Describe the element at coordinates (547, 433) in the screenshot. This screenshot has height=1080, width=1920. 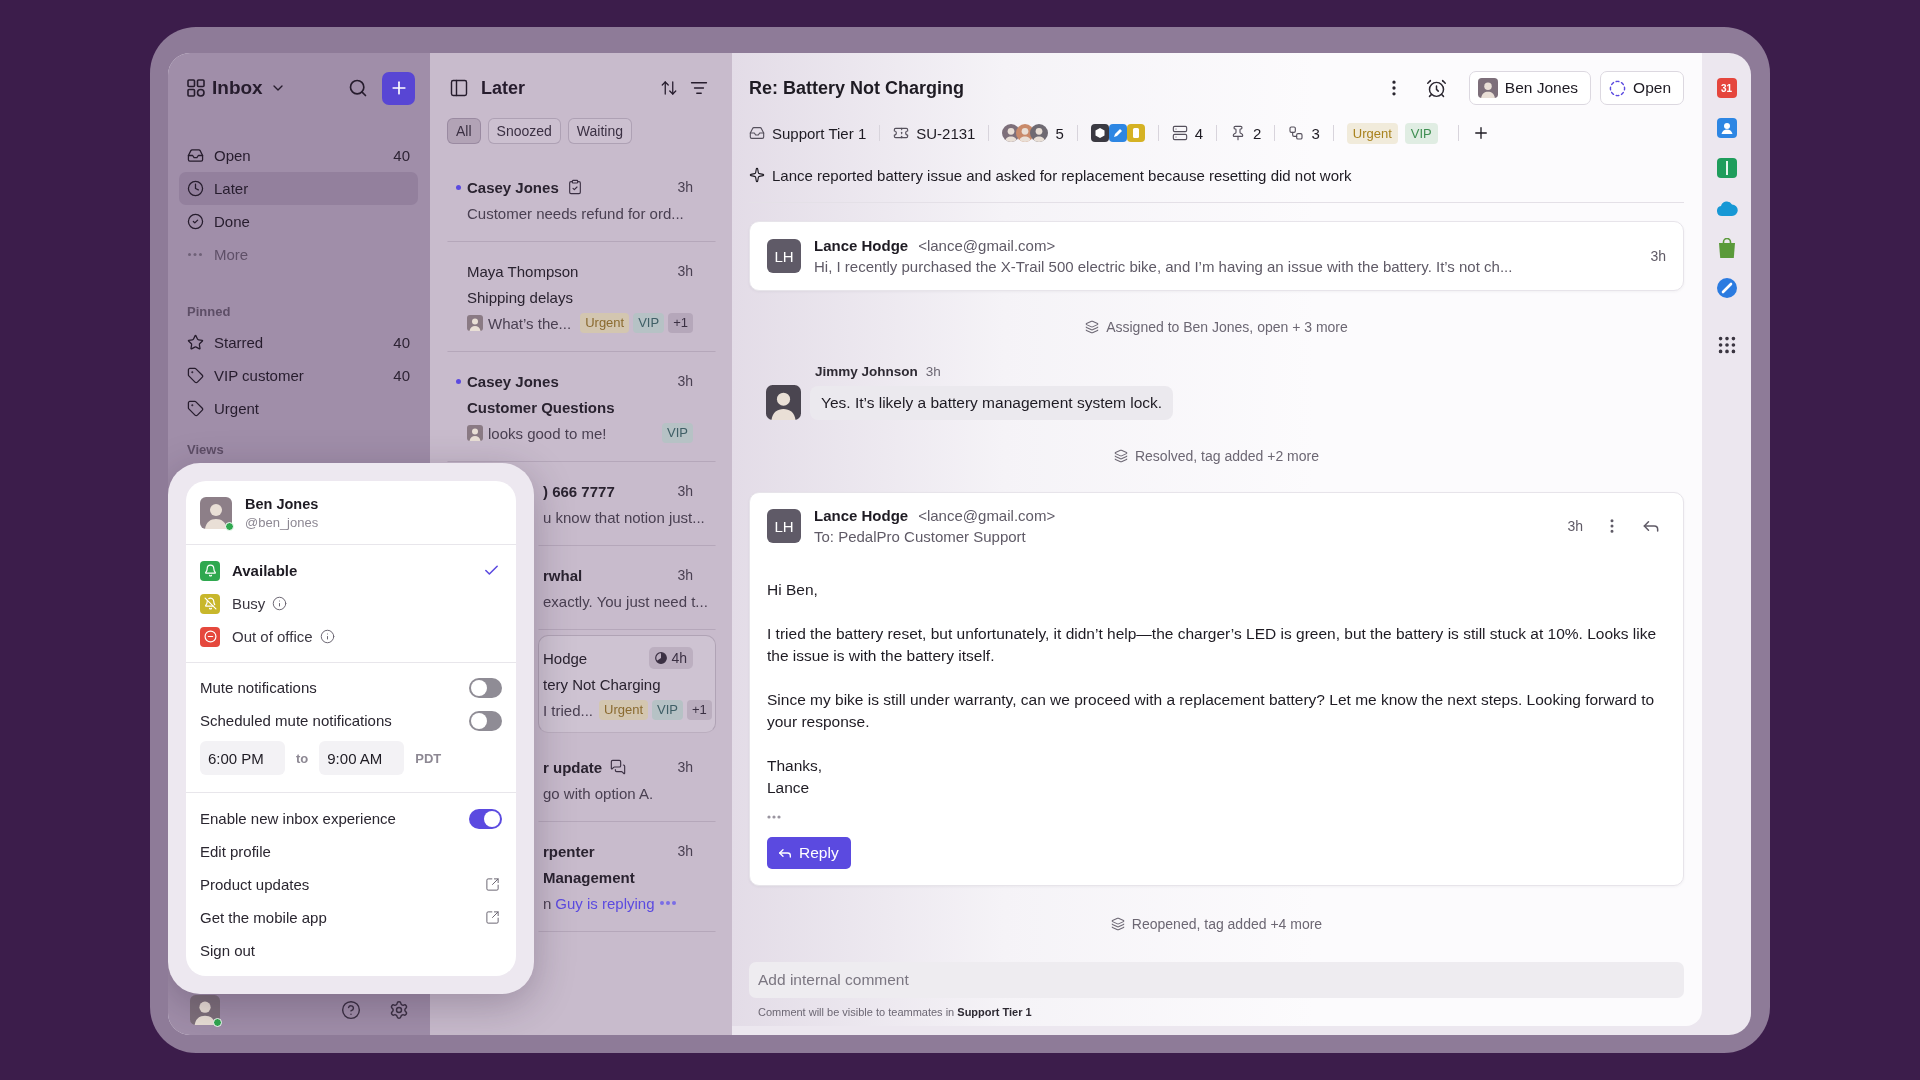
I see `preview-text: looks good to me!` at that location.